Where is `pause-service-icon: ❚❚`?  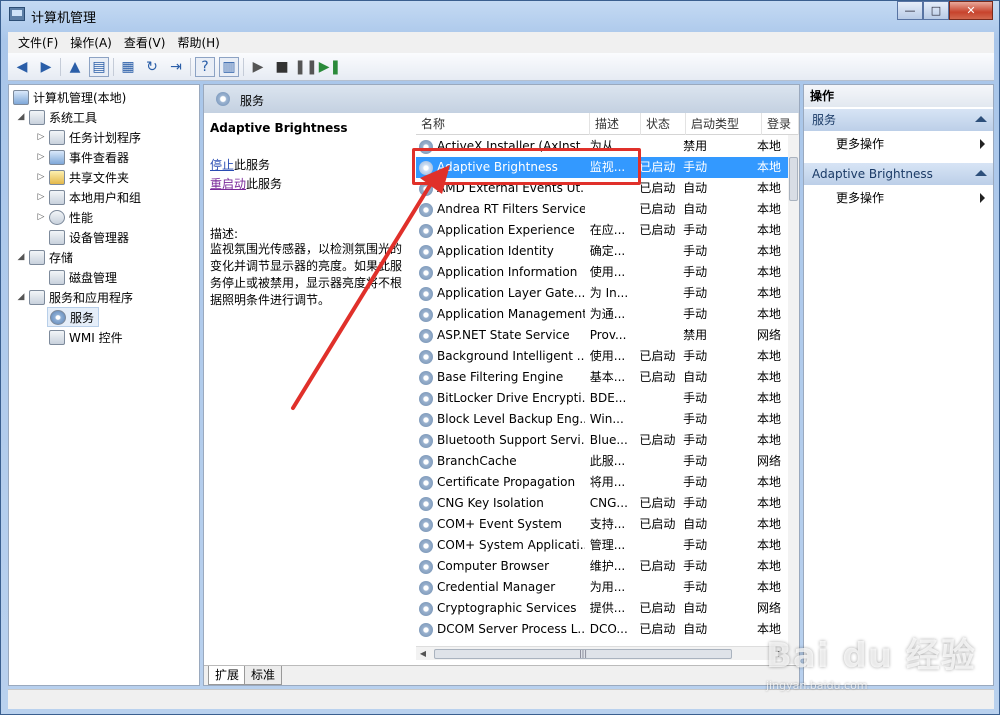 pause-service-icon: ❚❚ is located at coordinates (305, 67).